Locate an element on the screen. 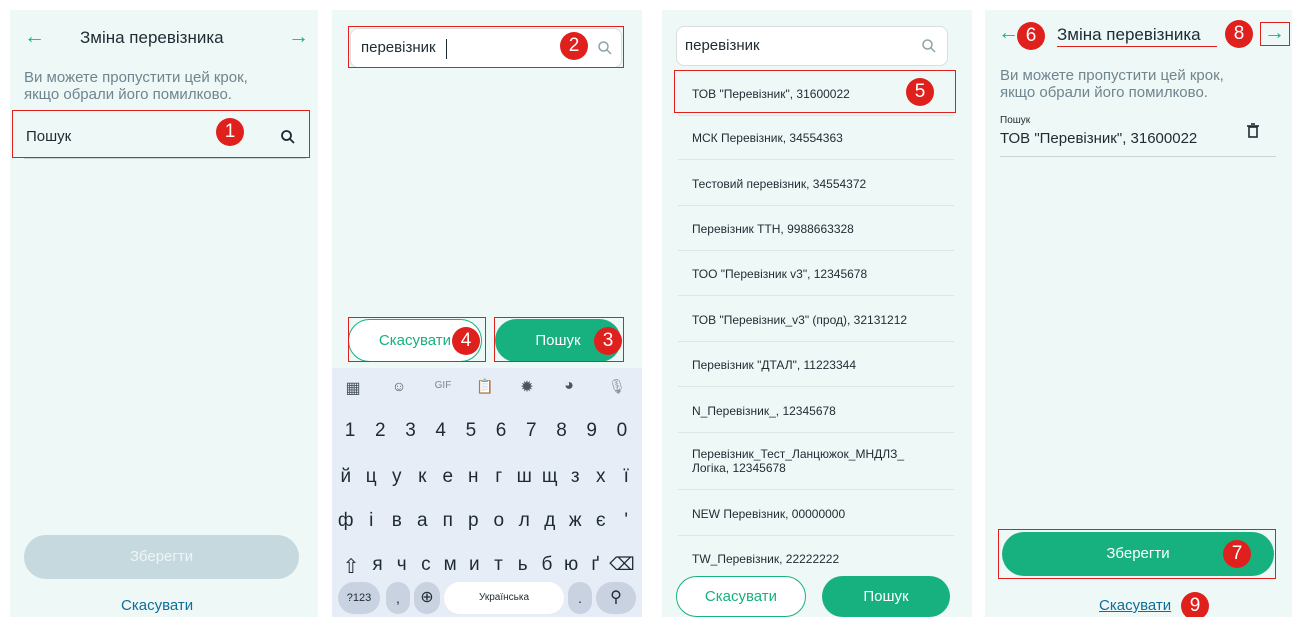 The image size is (1292, 617). result-item-label: МСК Перевізник, 34554363 is located at coordinates (767, 138).